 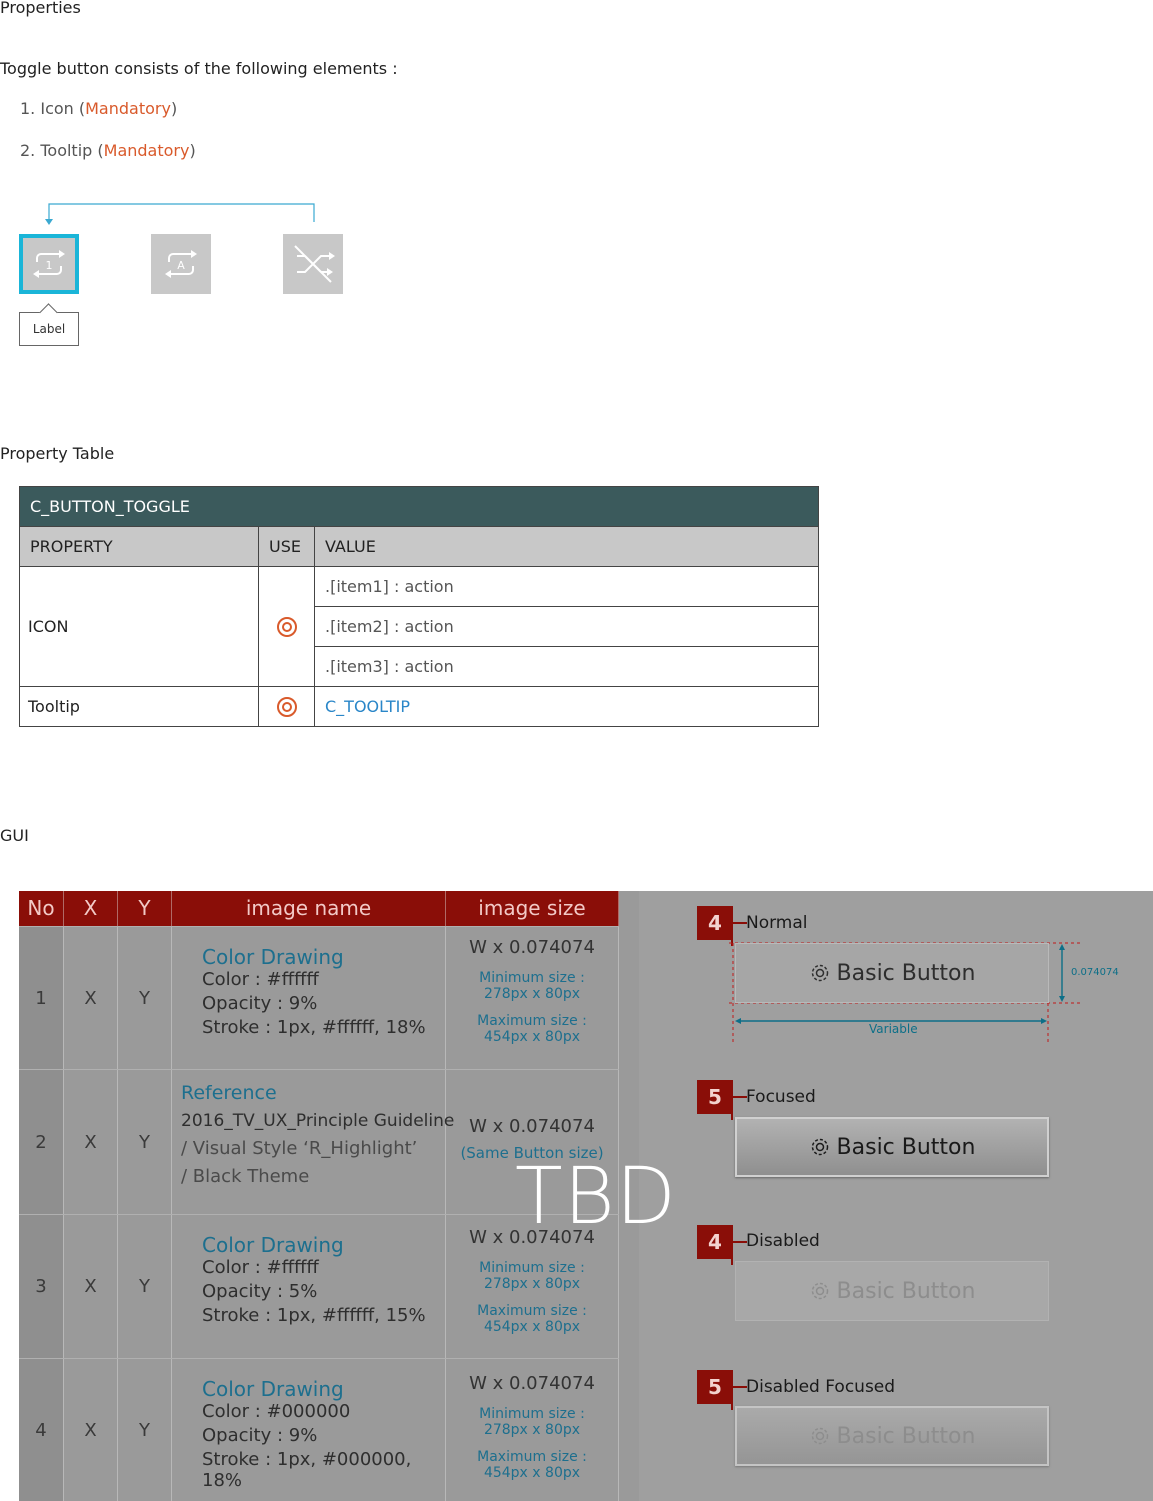 I want to click on mandatory-circle-icon, so click(x=286, y=706).